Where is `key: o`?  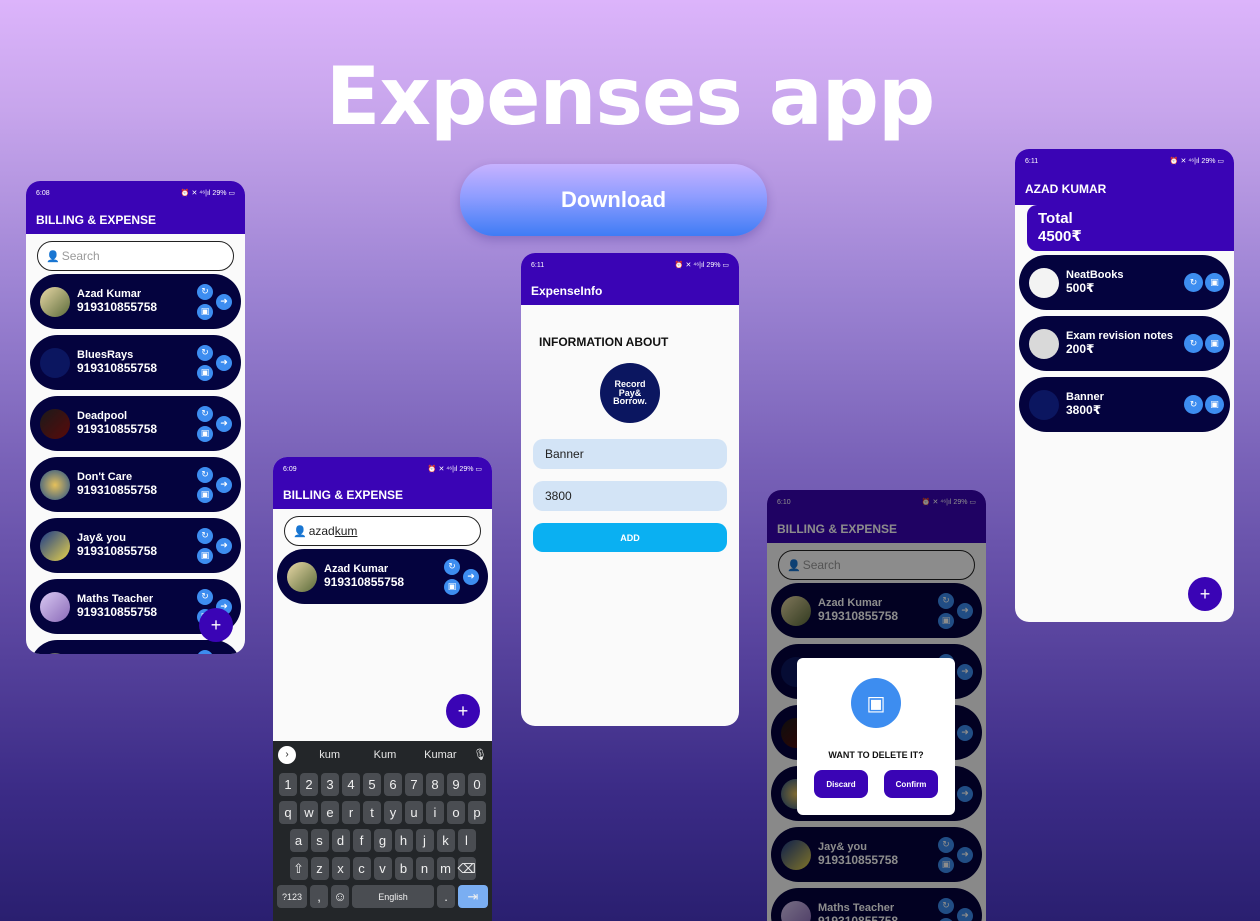 key: o is located at coordinates (456, 812).